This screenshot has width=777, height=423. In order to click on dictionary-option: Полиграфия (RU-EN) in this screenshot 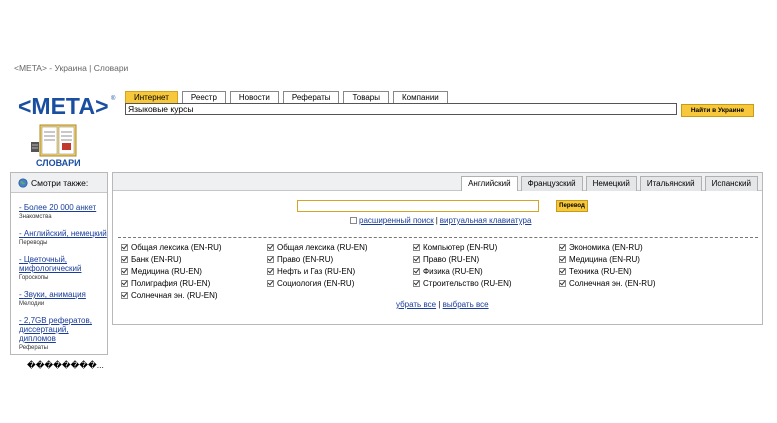, I will do `click(194, 283)`.